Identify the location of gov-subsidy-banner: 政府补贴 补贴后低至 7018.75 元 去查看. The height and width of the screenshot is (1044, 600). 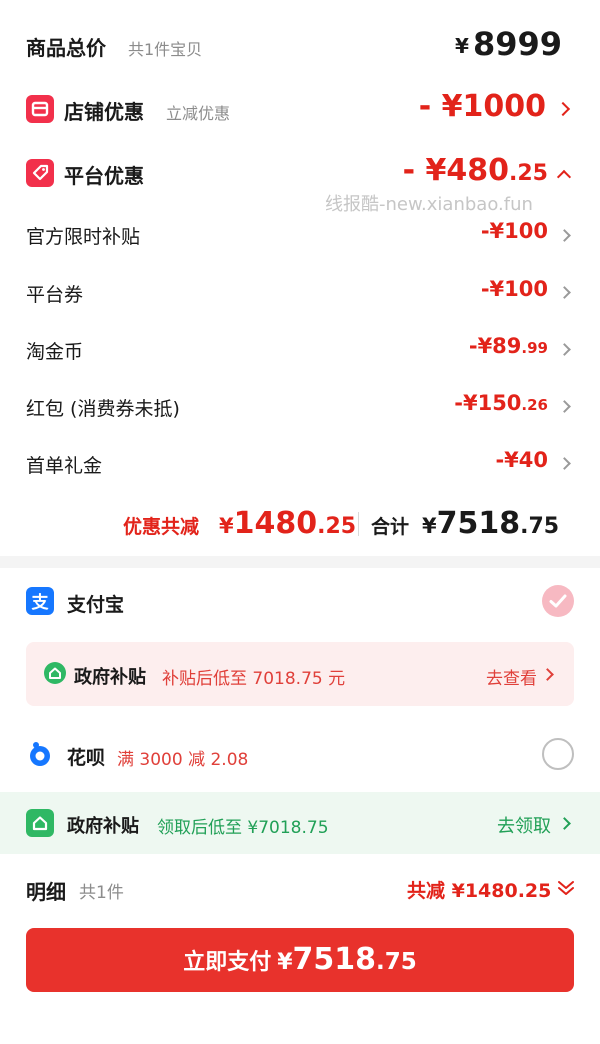
(300, 674).